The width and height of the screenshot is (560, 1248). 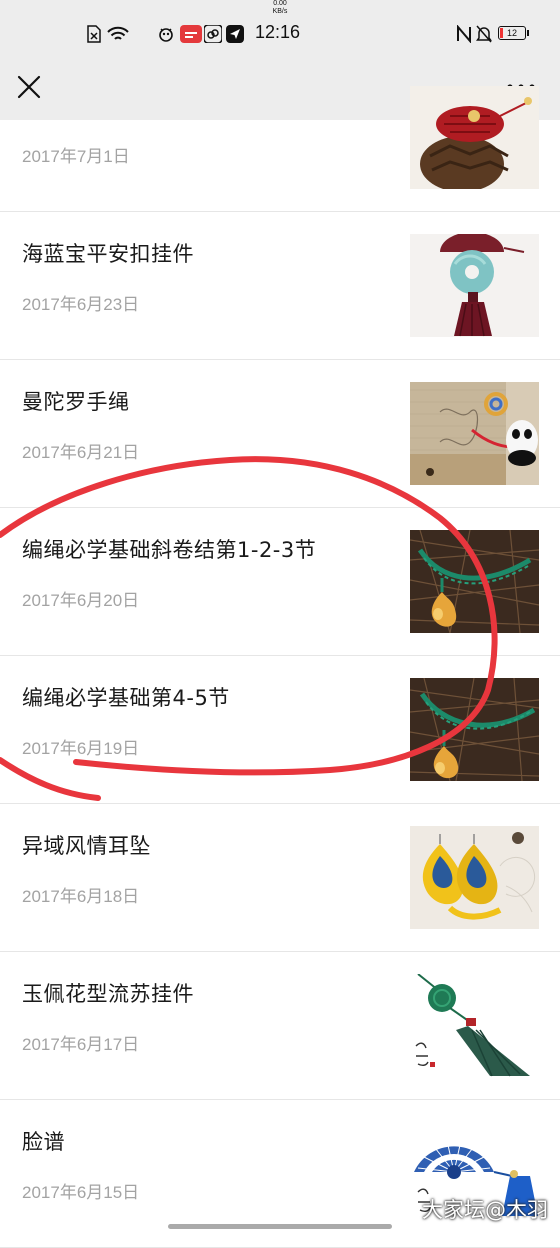 What do you see at coordinates (235, 34) in the screenshot?
I see `send-app-icon` at bounding box center [235, 34].